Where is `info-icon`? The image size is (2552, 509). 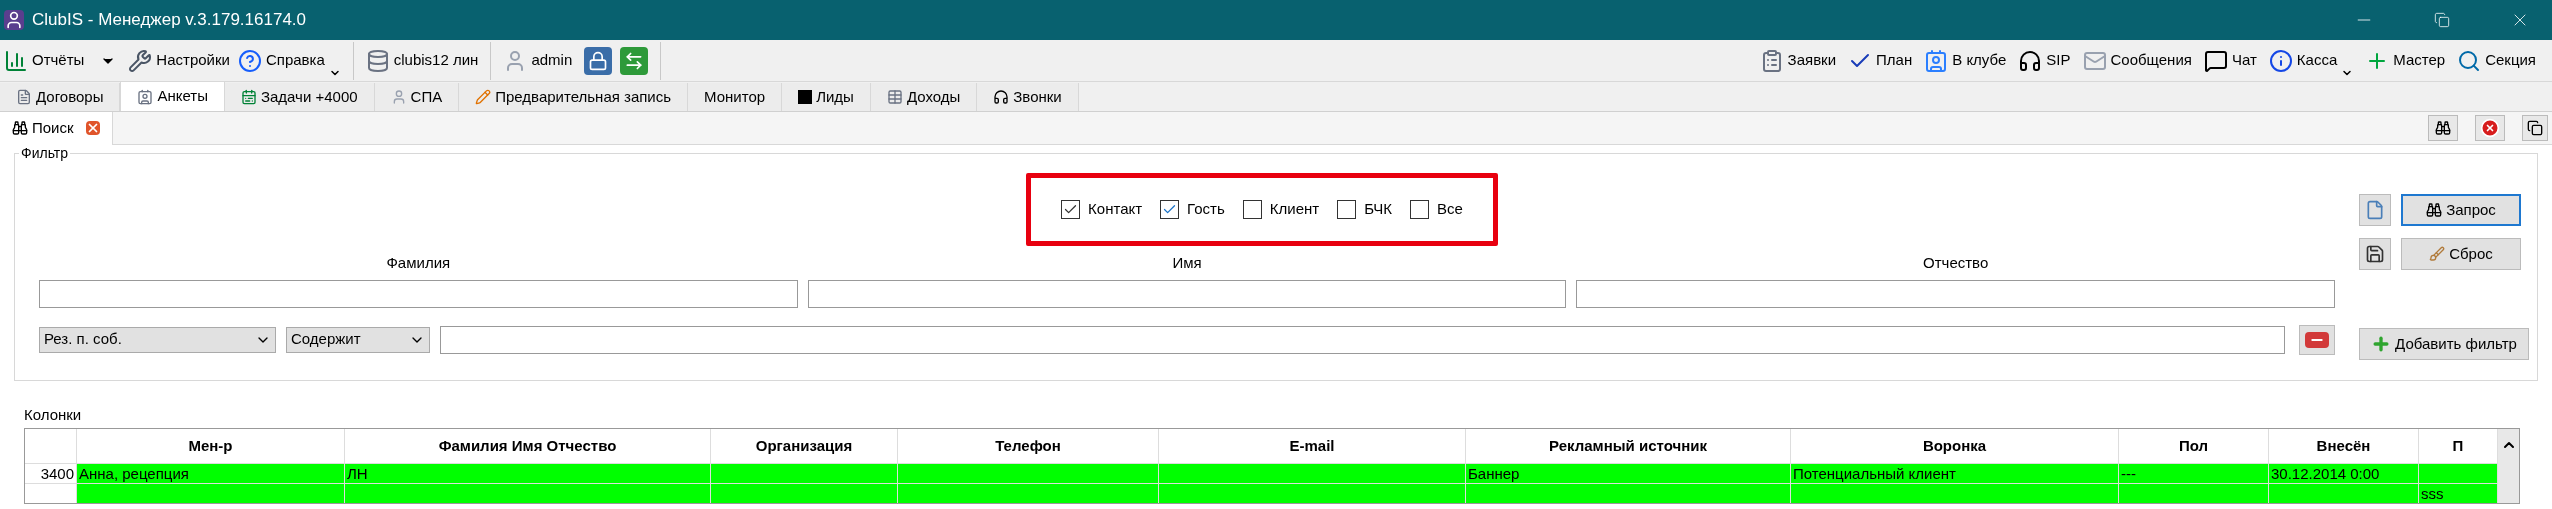 info-icon is located at coordinates (2280, 60).